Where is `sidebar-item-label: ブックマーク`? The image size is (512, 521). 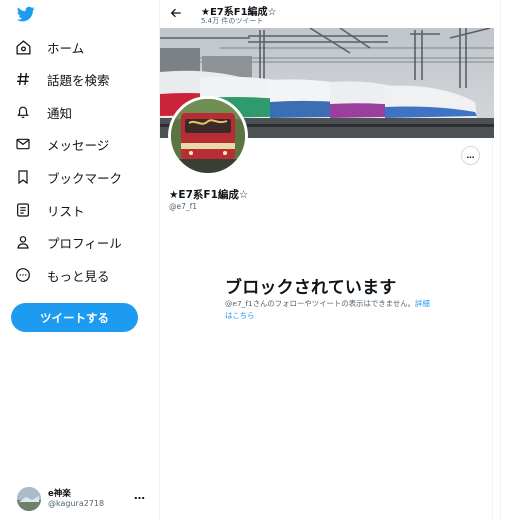 sidebar-item-label: ブックマーク is located at coordinates (85, 178).